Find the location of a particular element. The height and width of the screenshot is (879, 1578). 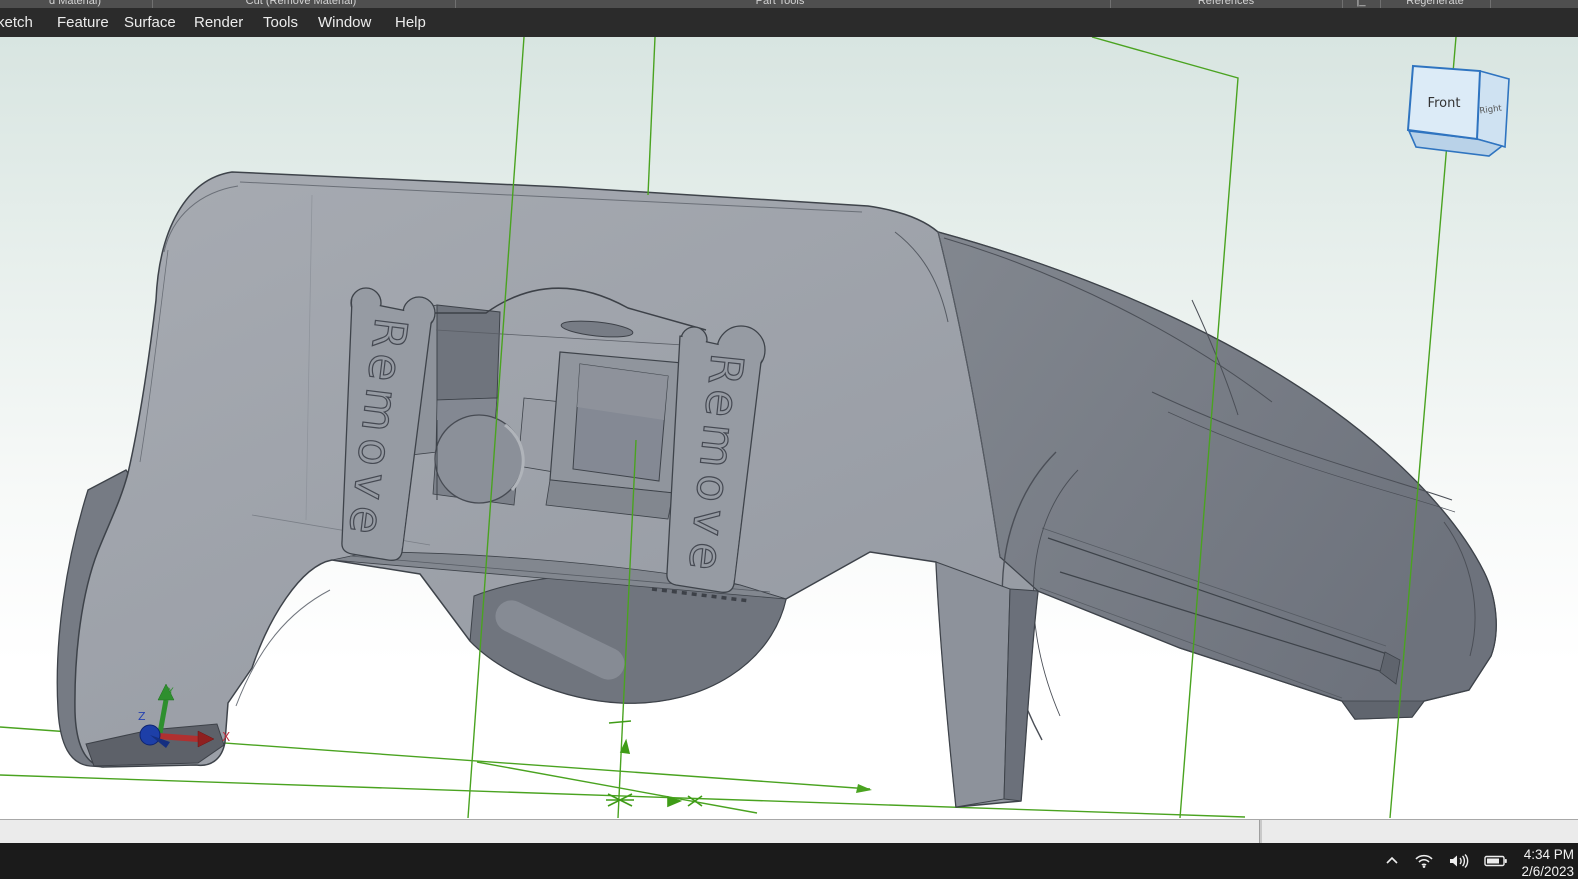

clock-date: 2/6/2023 is located at coordinates (1547, 871).